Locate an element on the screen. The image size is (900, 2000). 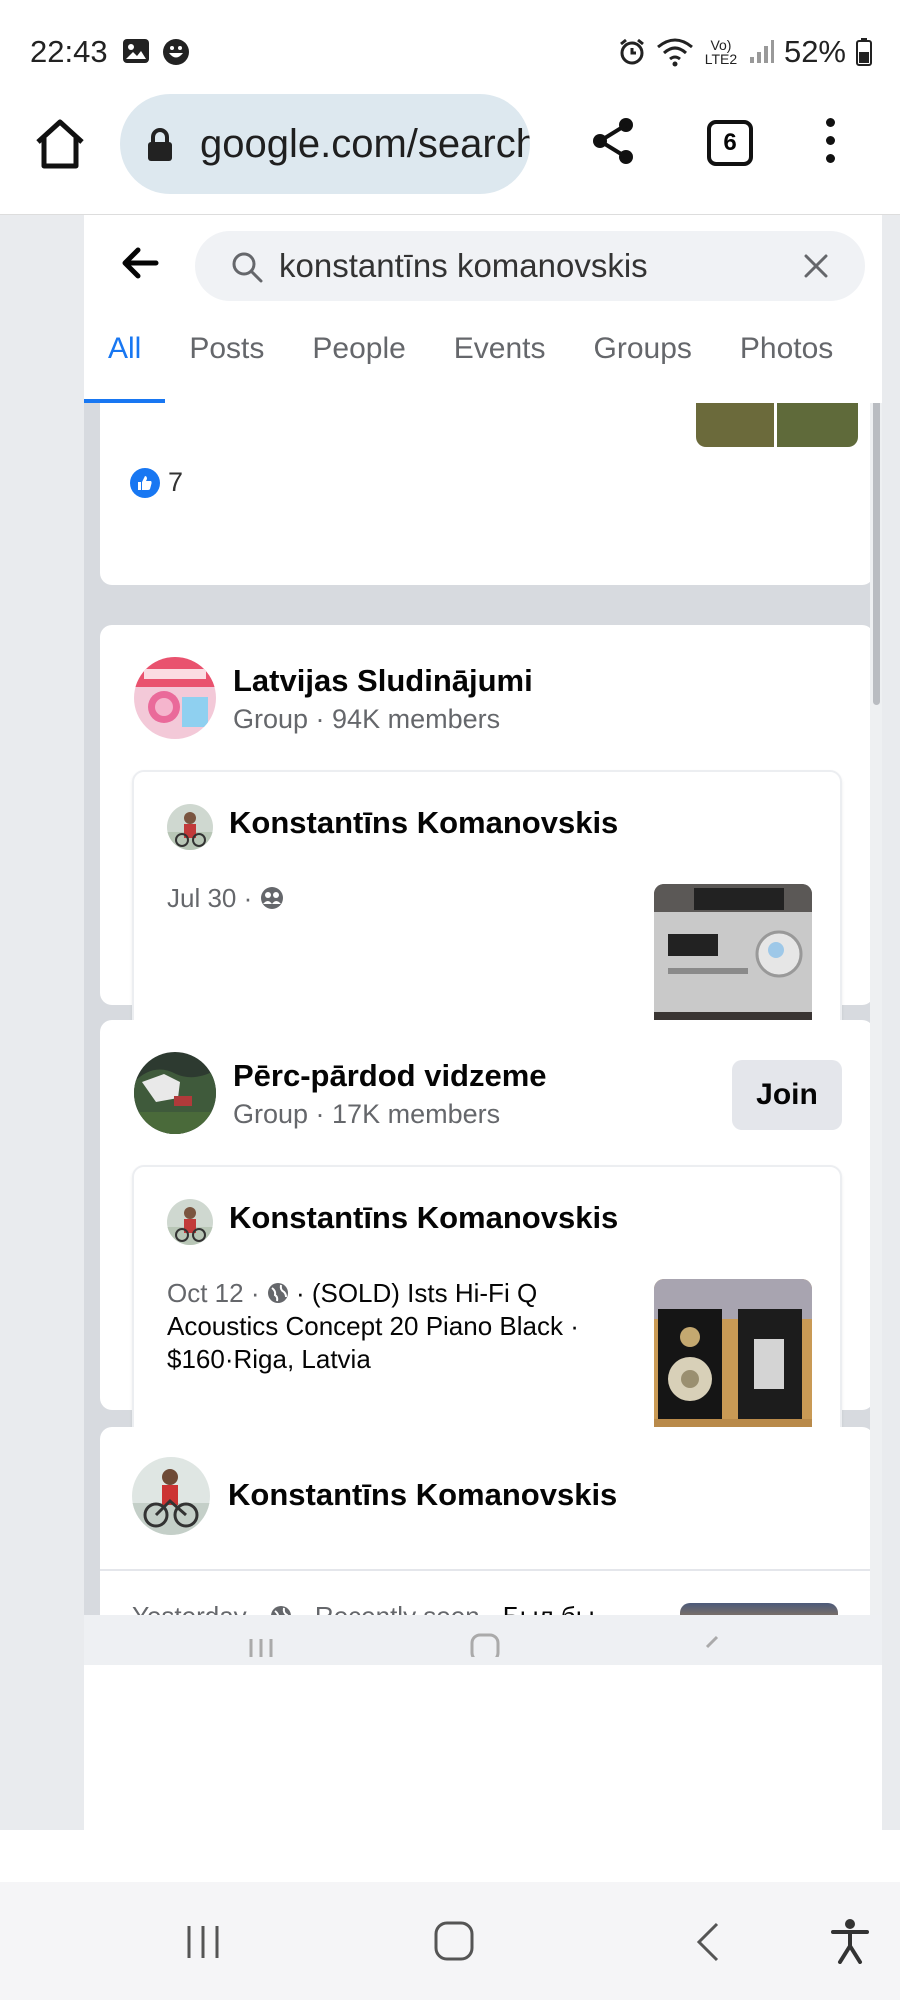
tab-people: People is located at coordinates (358, 367).